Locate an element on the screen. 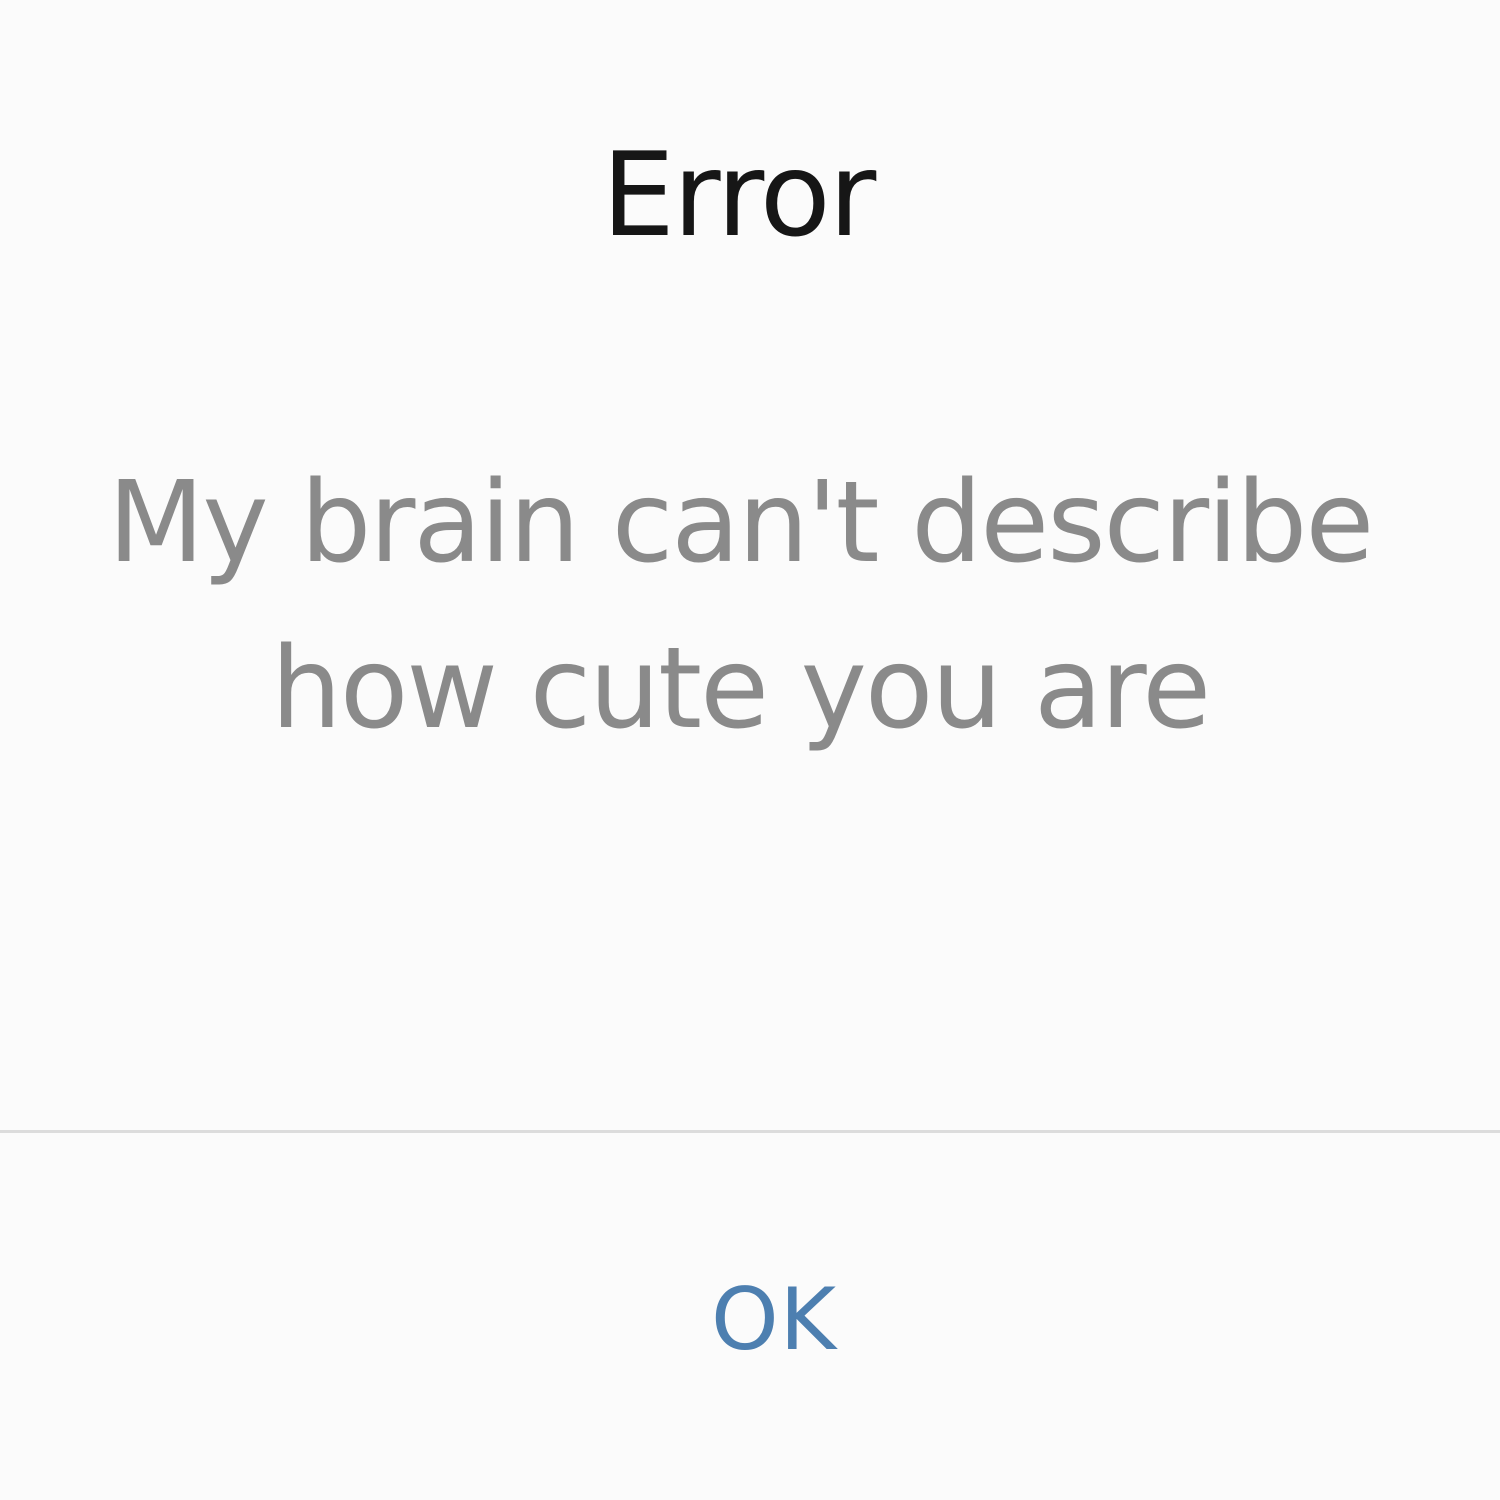 Image resolution: width=1500 pixels, height=1500 pixels. button-divider is located at coordinates (750, 1131).